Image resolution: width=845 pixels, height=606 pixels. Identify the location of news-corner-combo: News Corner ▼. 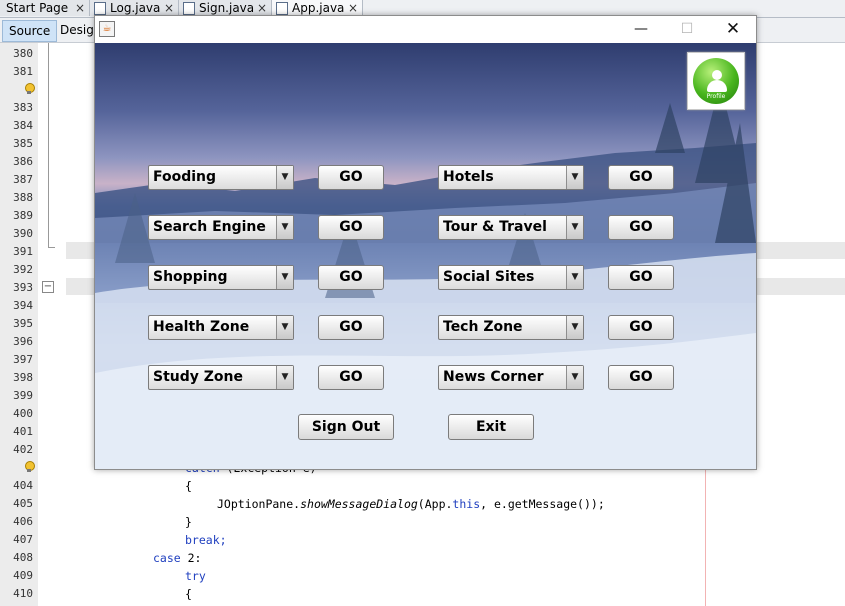
(511, 377).